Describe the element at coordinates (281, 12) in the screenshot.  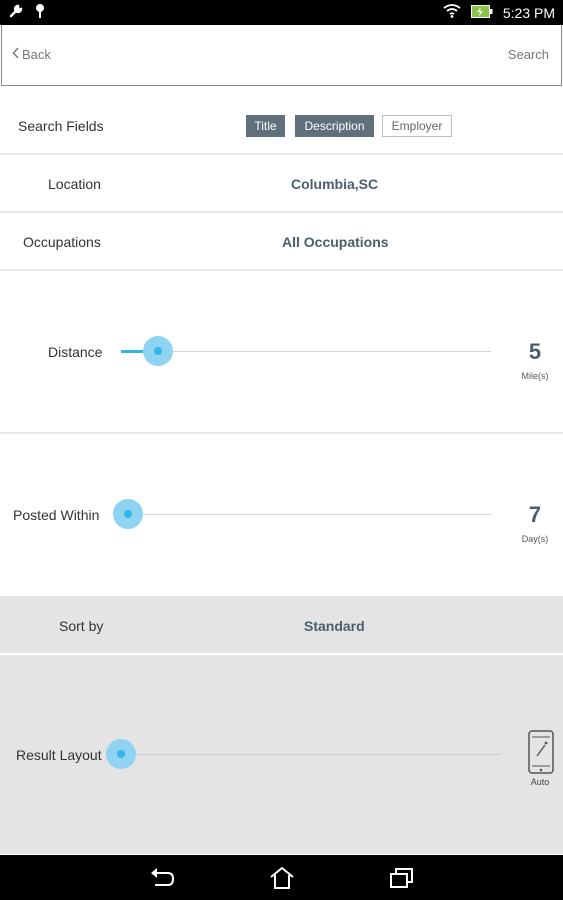
I see `status-bar: 5:23 PM` at that location.